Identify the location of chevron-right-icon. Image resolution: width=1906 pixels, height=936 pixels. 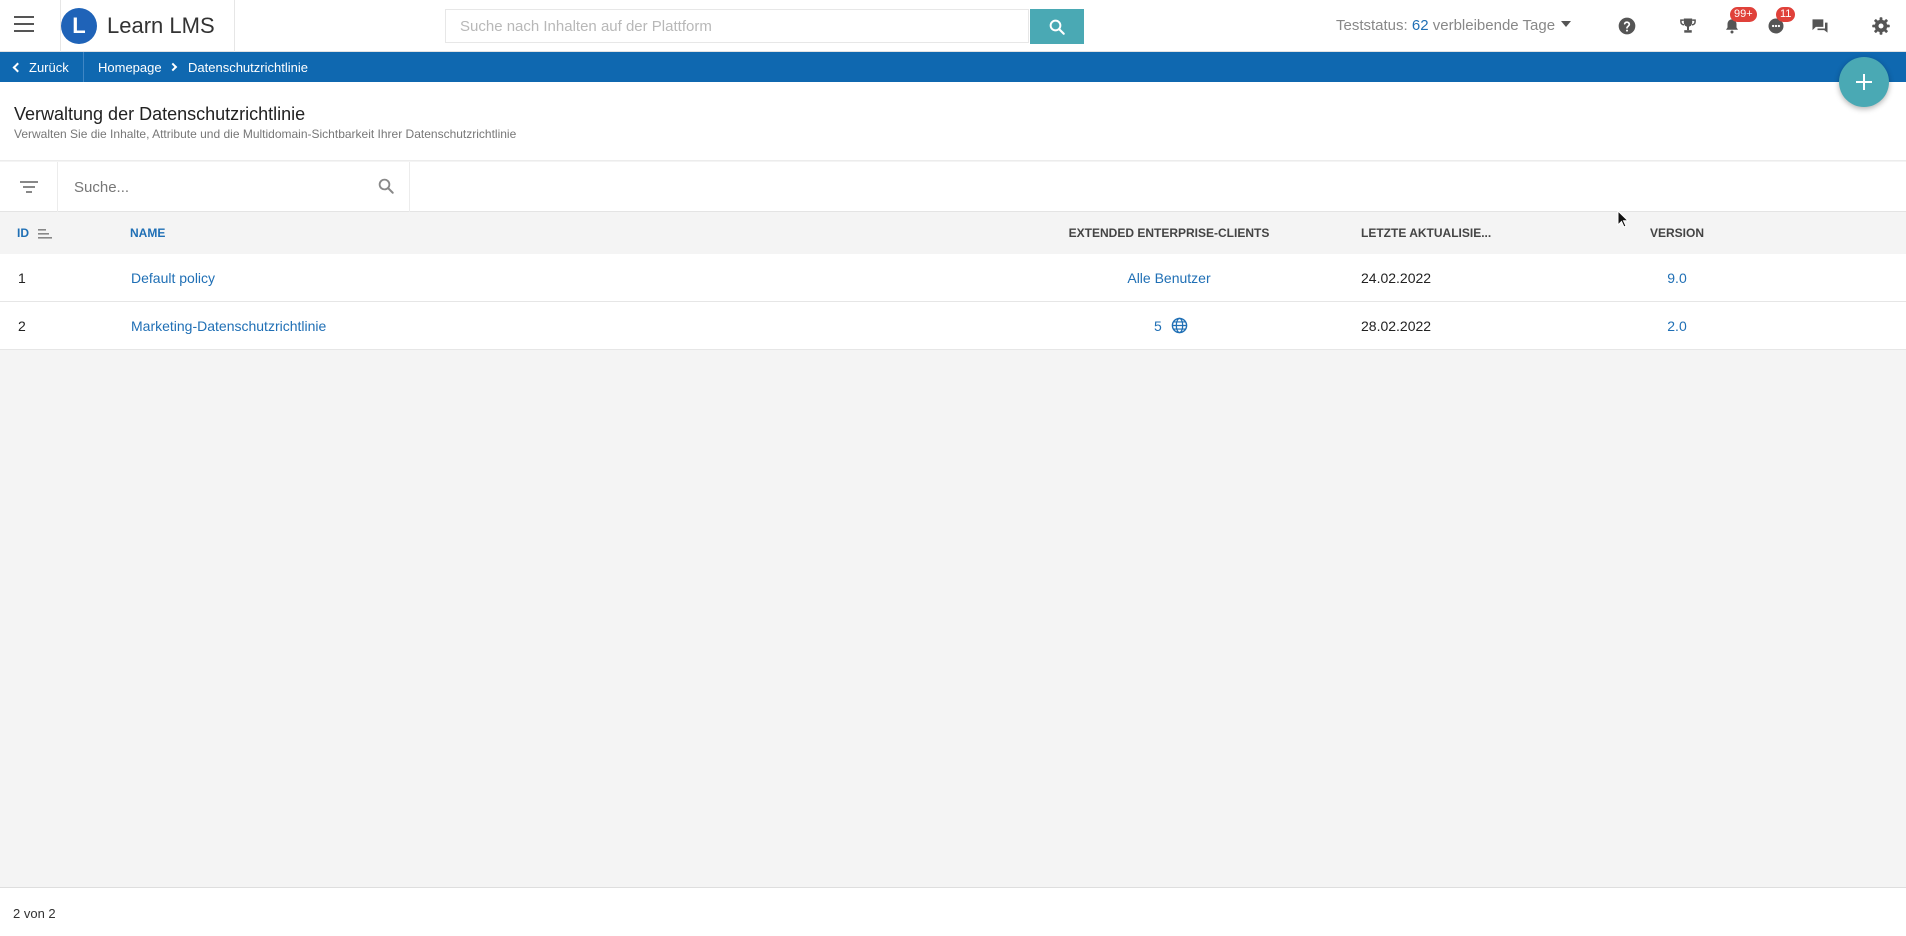
(173, 67).